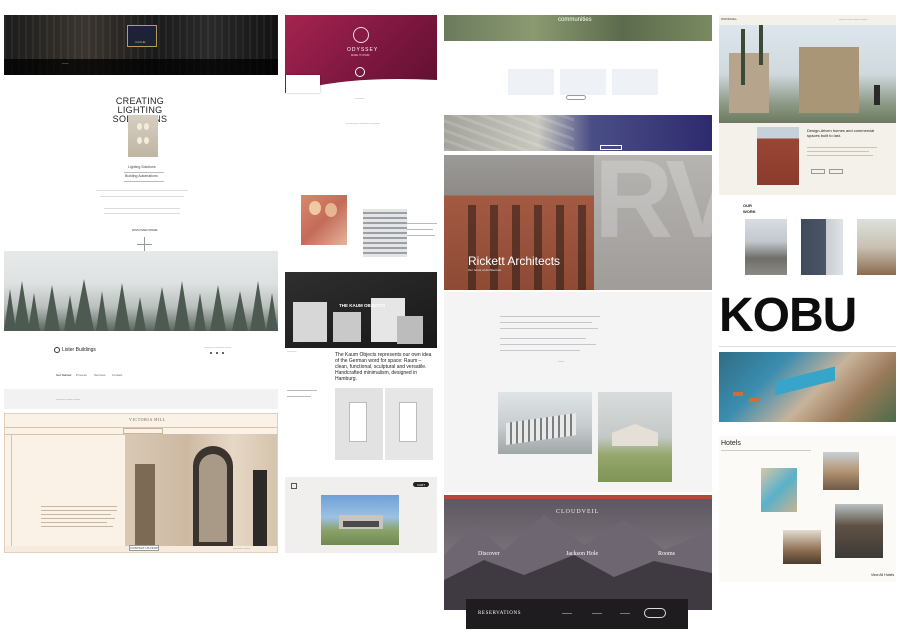 The image size is (900, 636). What do you see at coordinates (655, 613) in the screenshot?
I see `book-now-button` at bounding box center [655, 613].